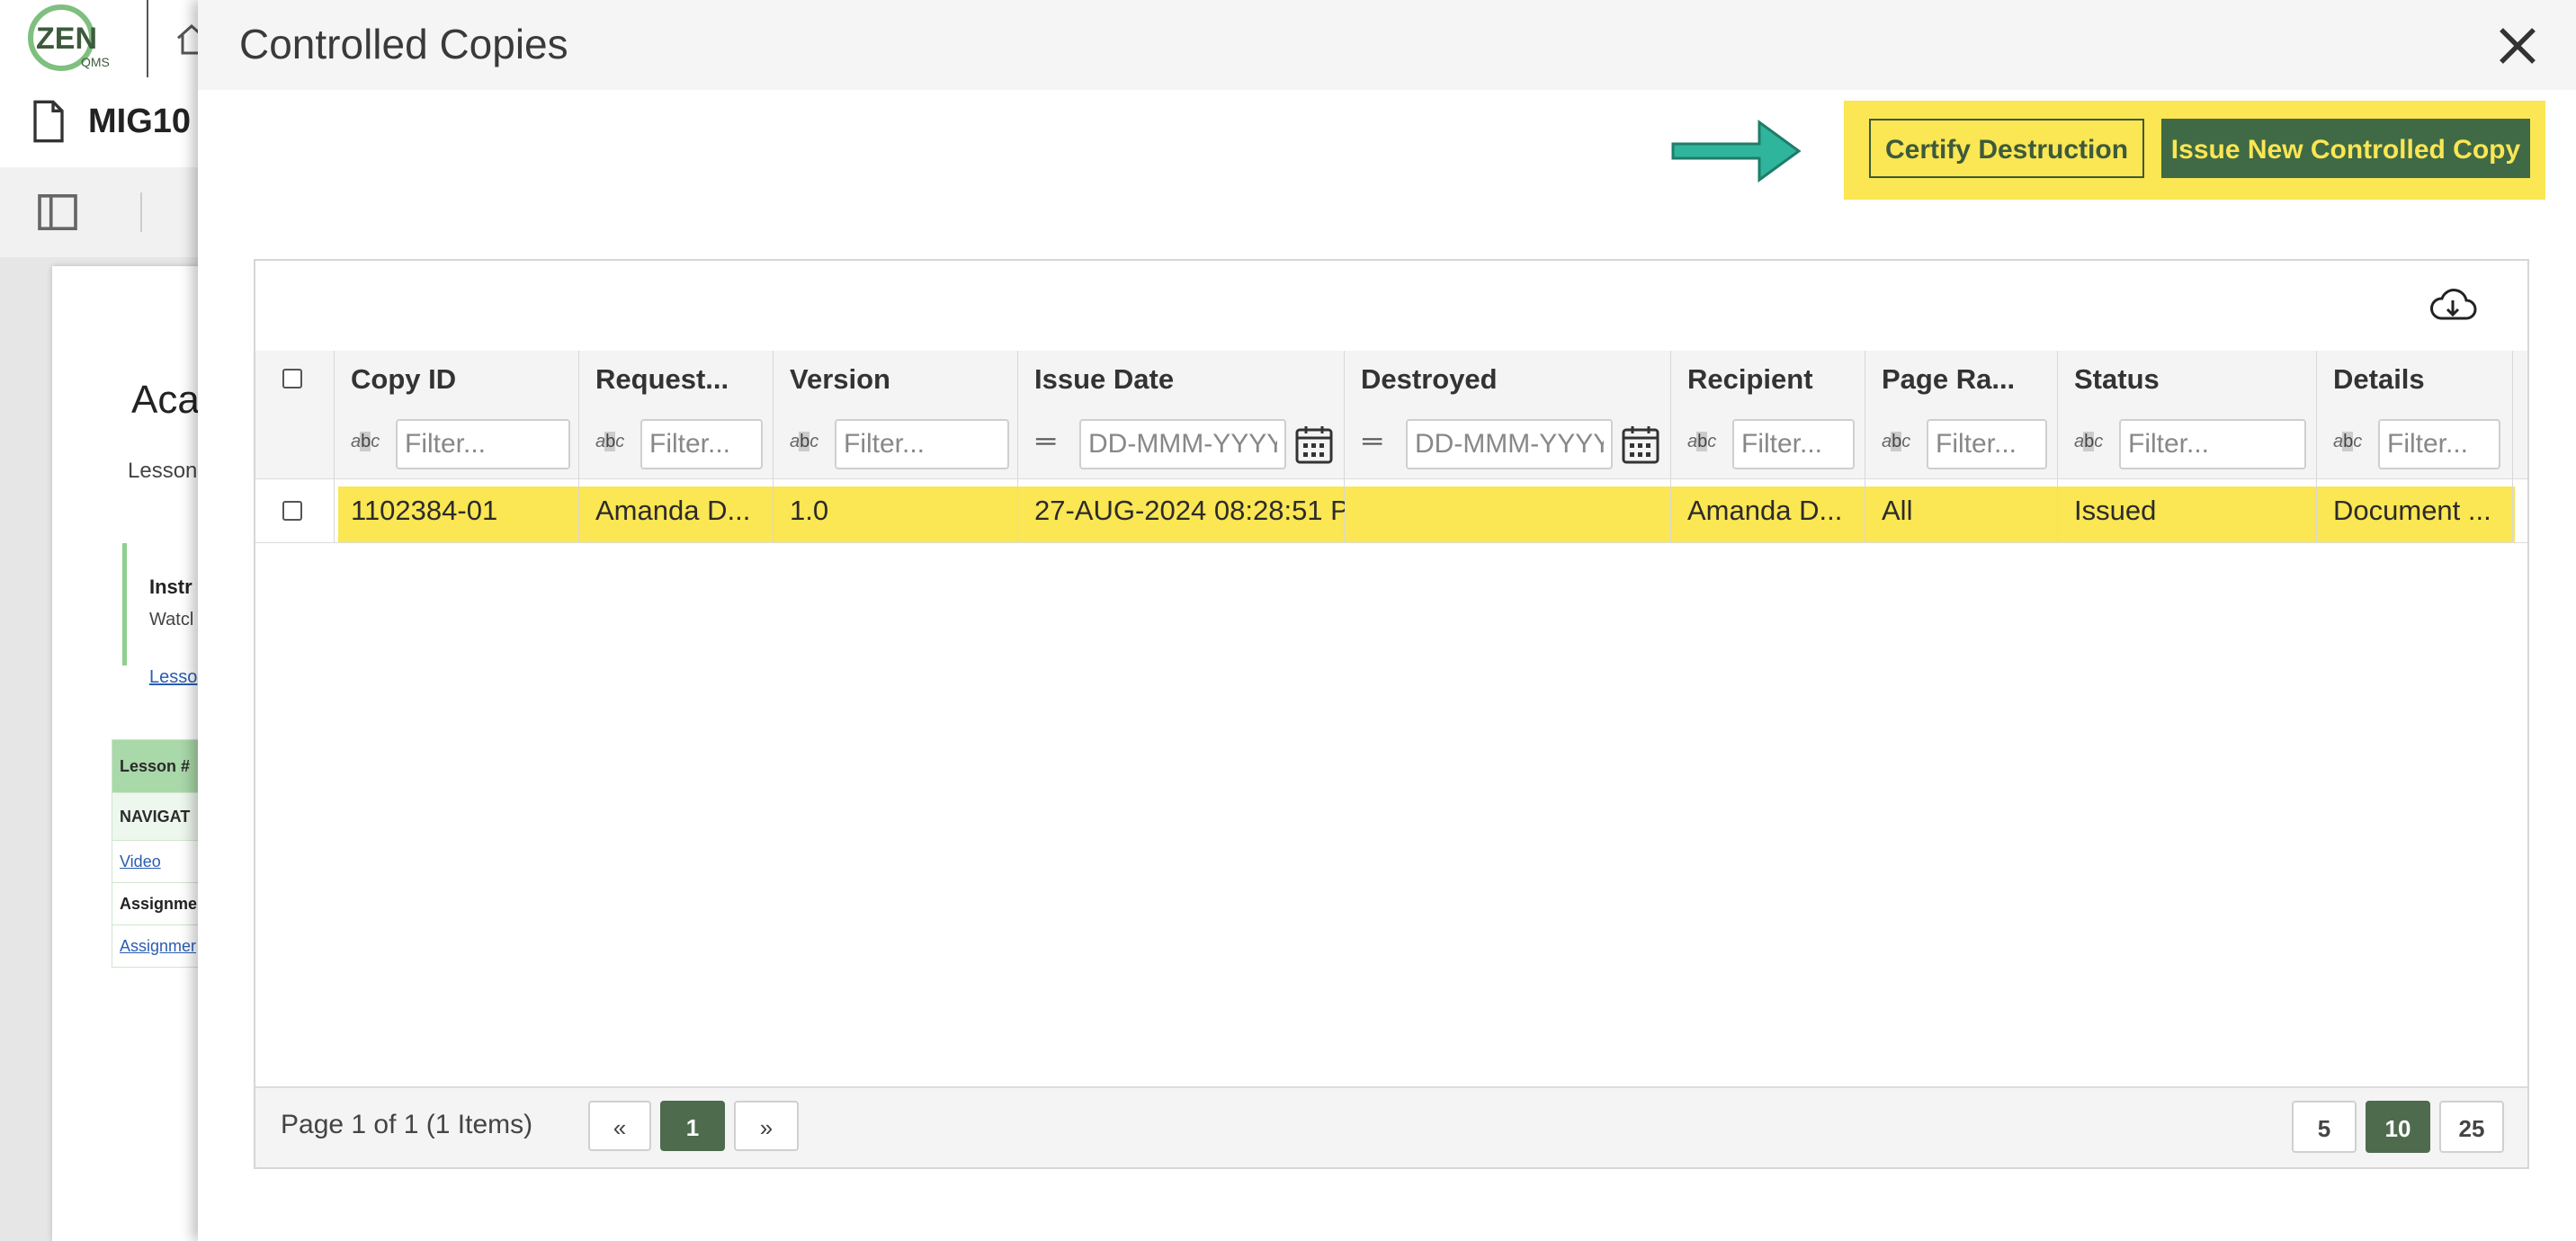 The height and width of the screenshot is (1241, 2576). I want to click on header-destroyed-label: Destroyed, so click(1429, 379).